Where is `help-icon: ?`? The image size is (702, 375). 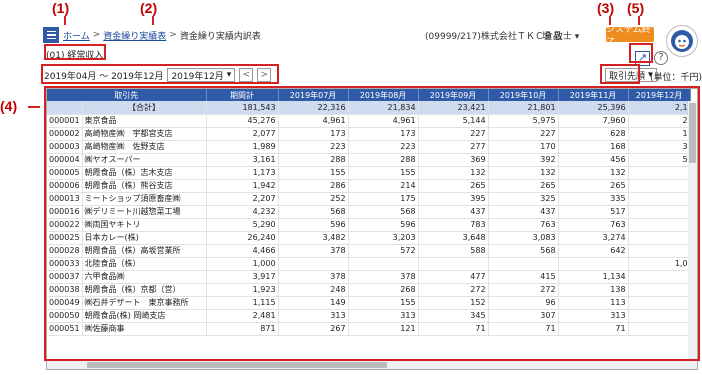
help-icon: ? is located at coordinates (661, 58).